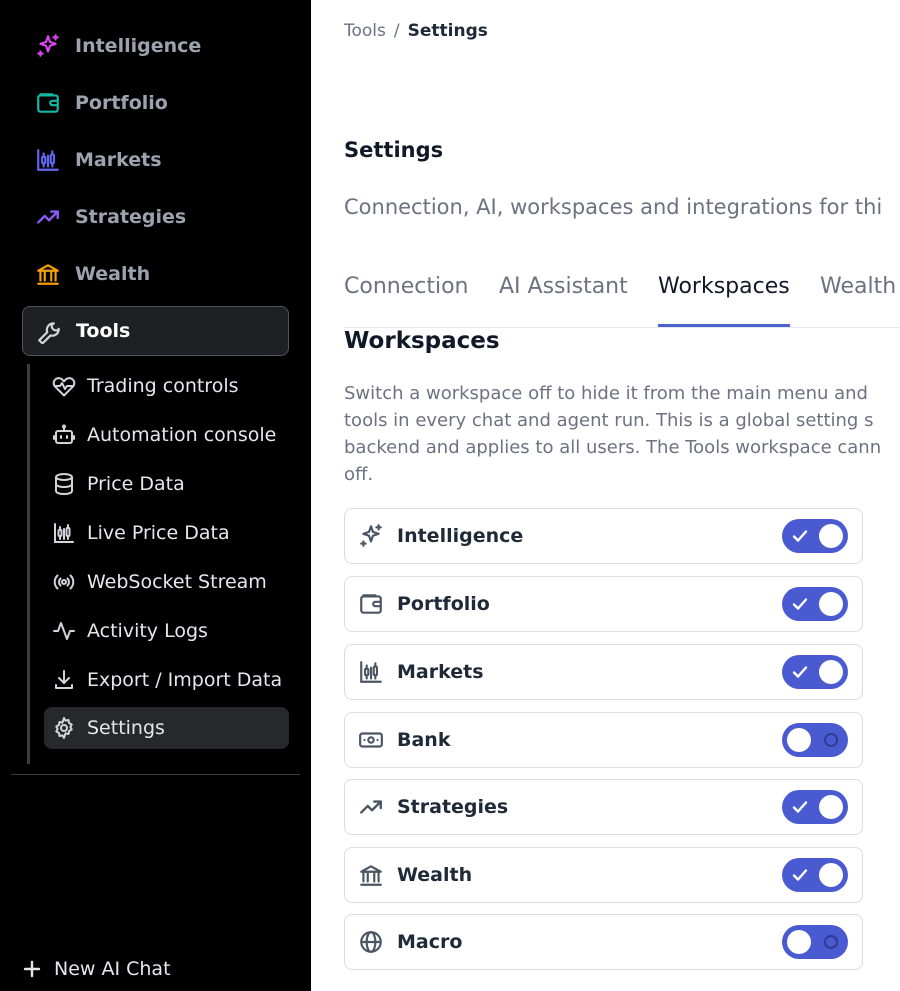 The image size is (900, 991). I want to click on workspace-toggle-wealth, so click(815, 875).